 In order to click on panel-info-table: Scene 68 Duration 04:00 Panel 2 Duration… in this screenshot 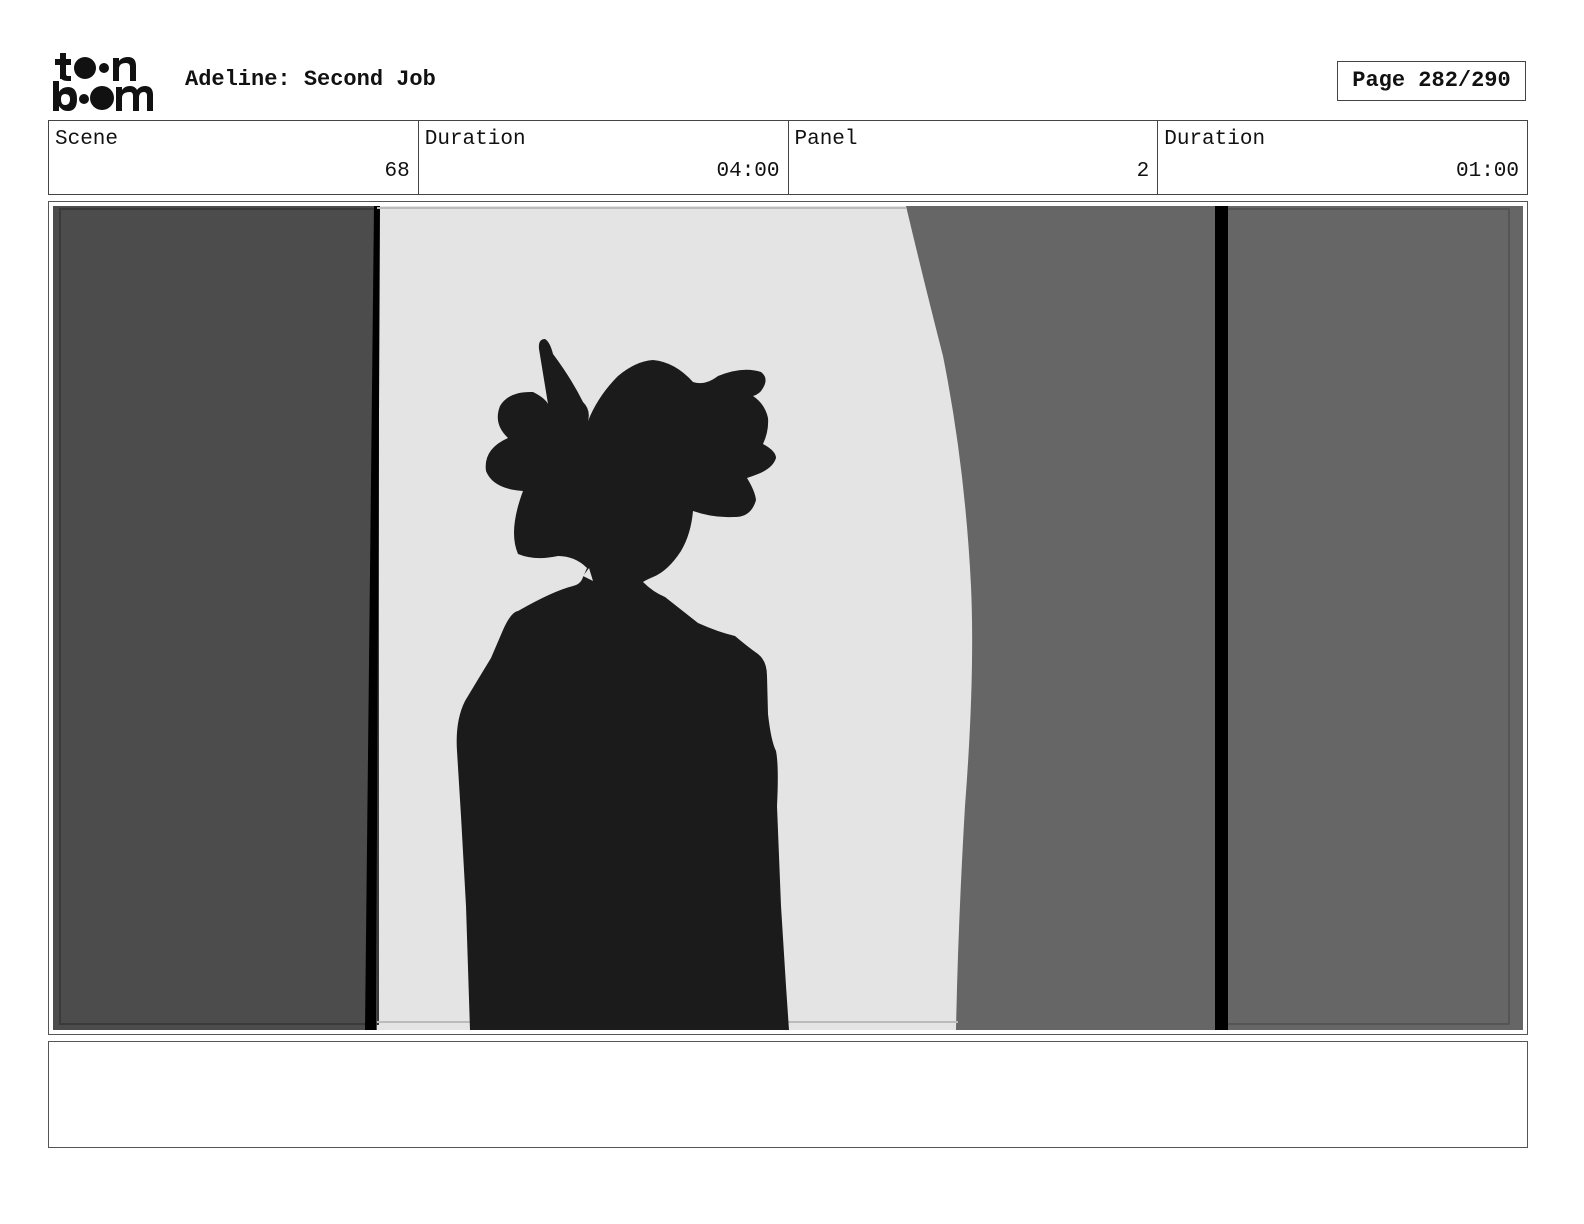, I will do `click(788, 157)`.